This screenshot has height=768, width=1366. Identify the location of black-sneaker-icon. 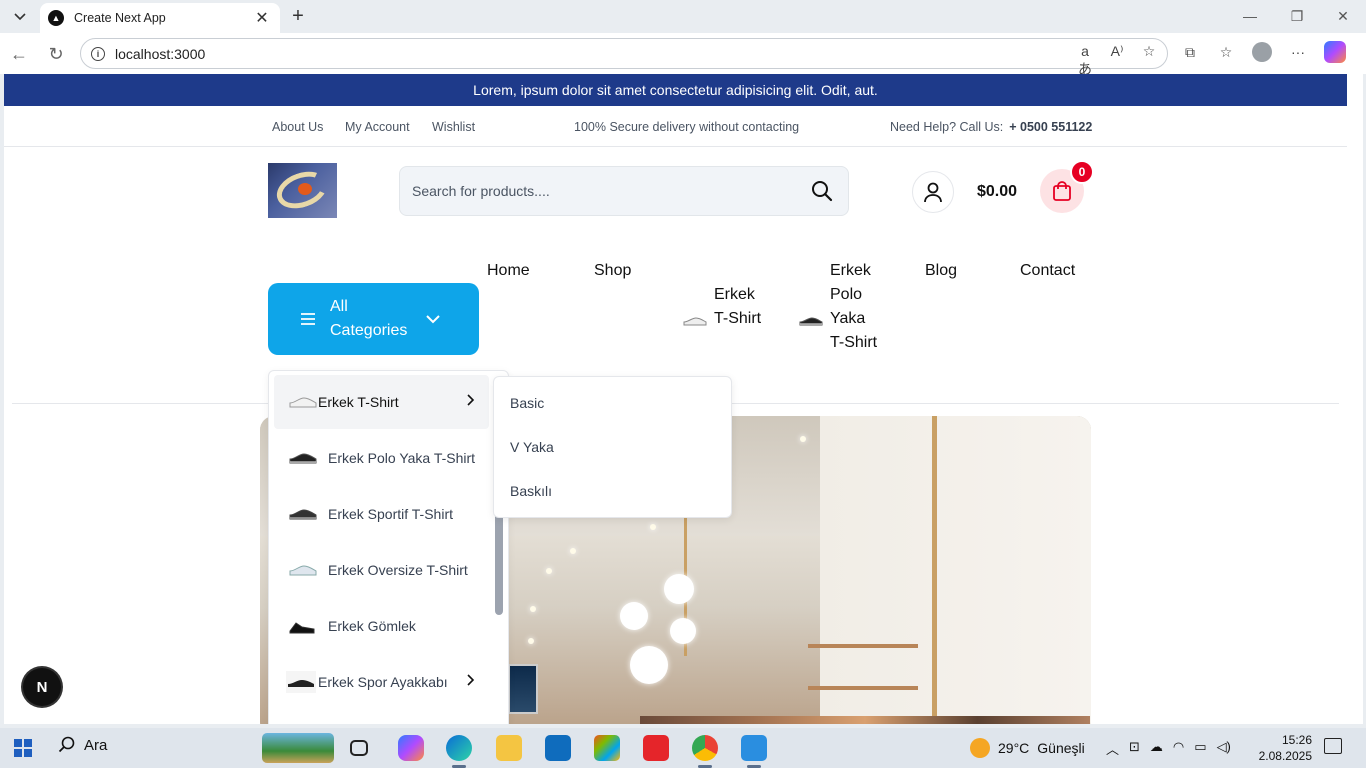
(303, 458).